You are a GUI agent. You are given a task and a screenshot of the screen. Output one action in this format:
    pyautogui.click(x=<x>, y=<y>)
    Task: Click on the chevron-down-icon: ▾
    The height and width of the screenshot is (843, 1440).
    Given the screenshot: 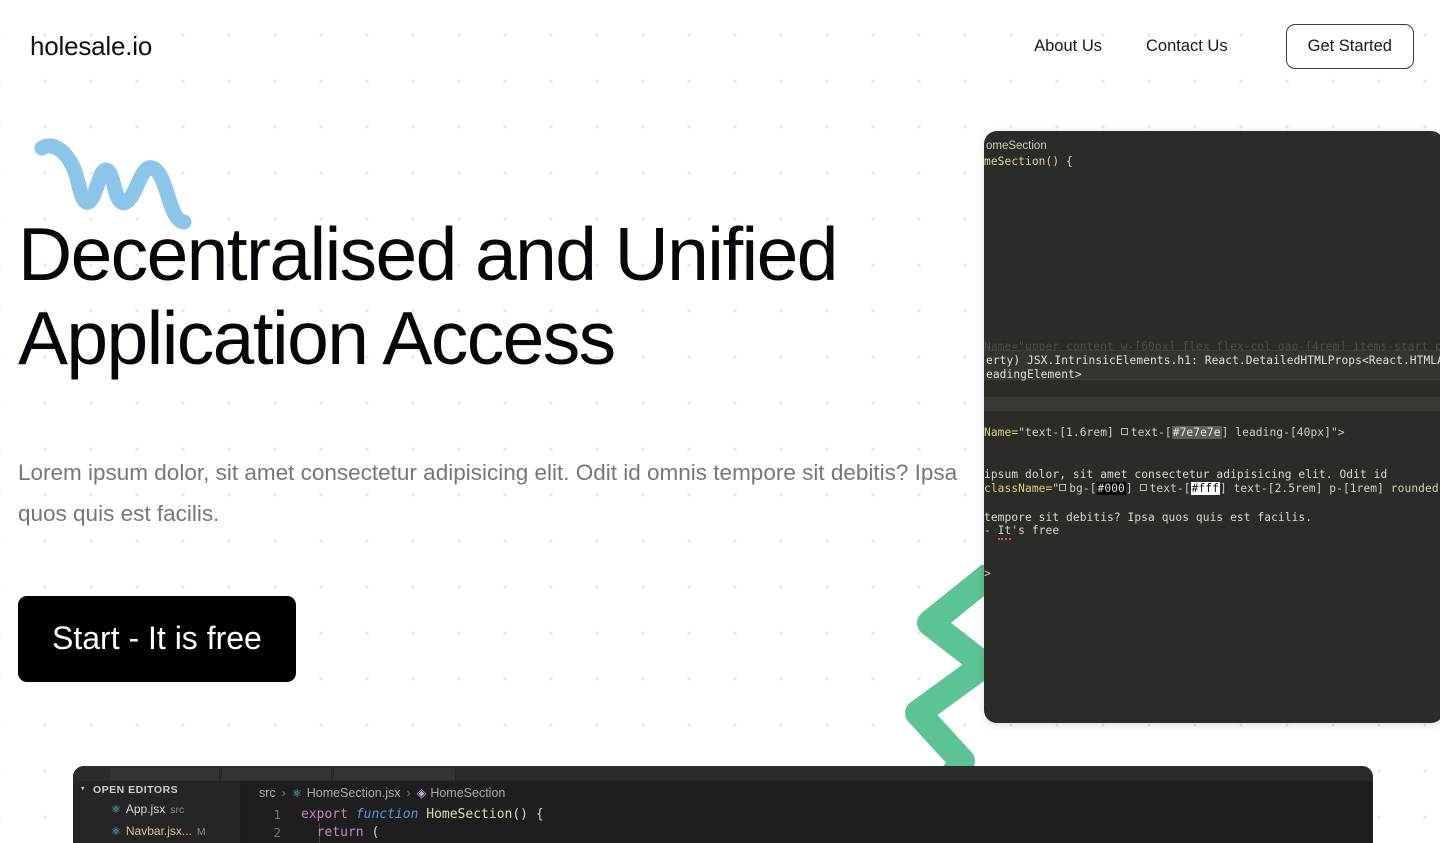 What is the action you would take?
    pyautogui.click(x=82, y=789)
    